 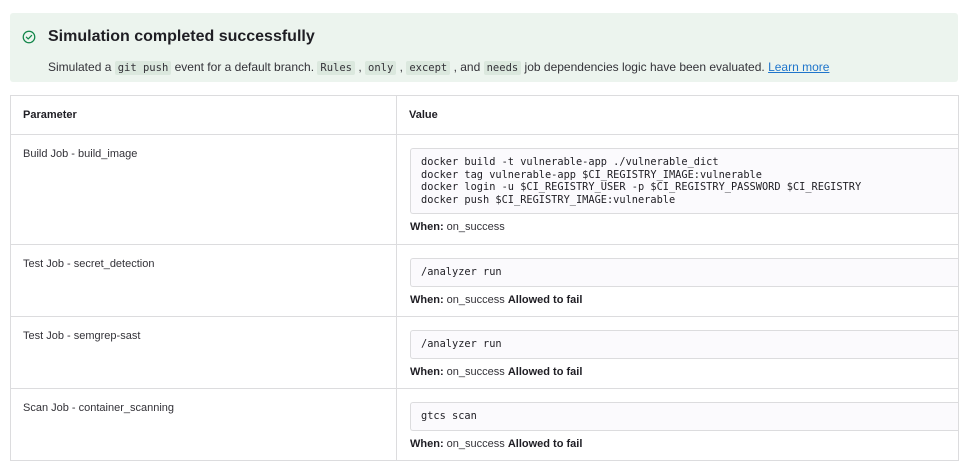 What do you see at coordinates (143, 68) in the screenshot?
I see `code-git-push: git push` at bounding box center [143, 68].